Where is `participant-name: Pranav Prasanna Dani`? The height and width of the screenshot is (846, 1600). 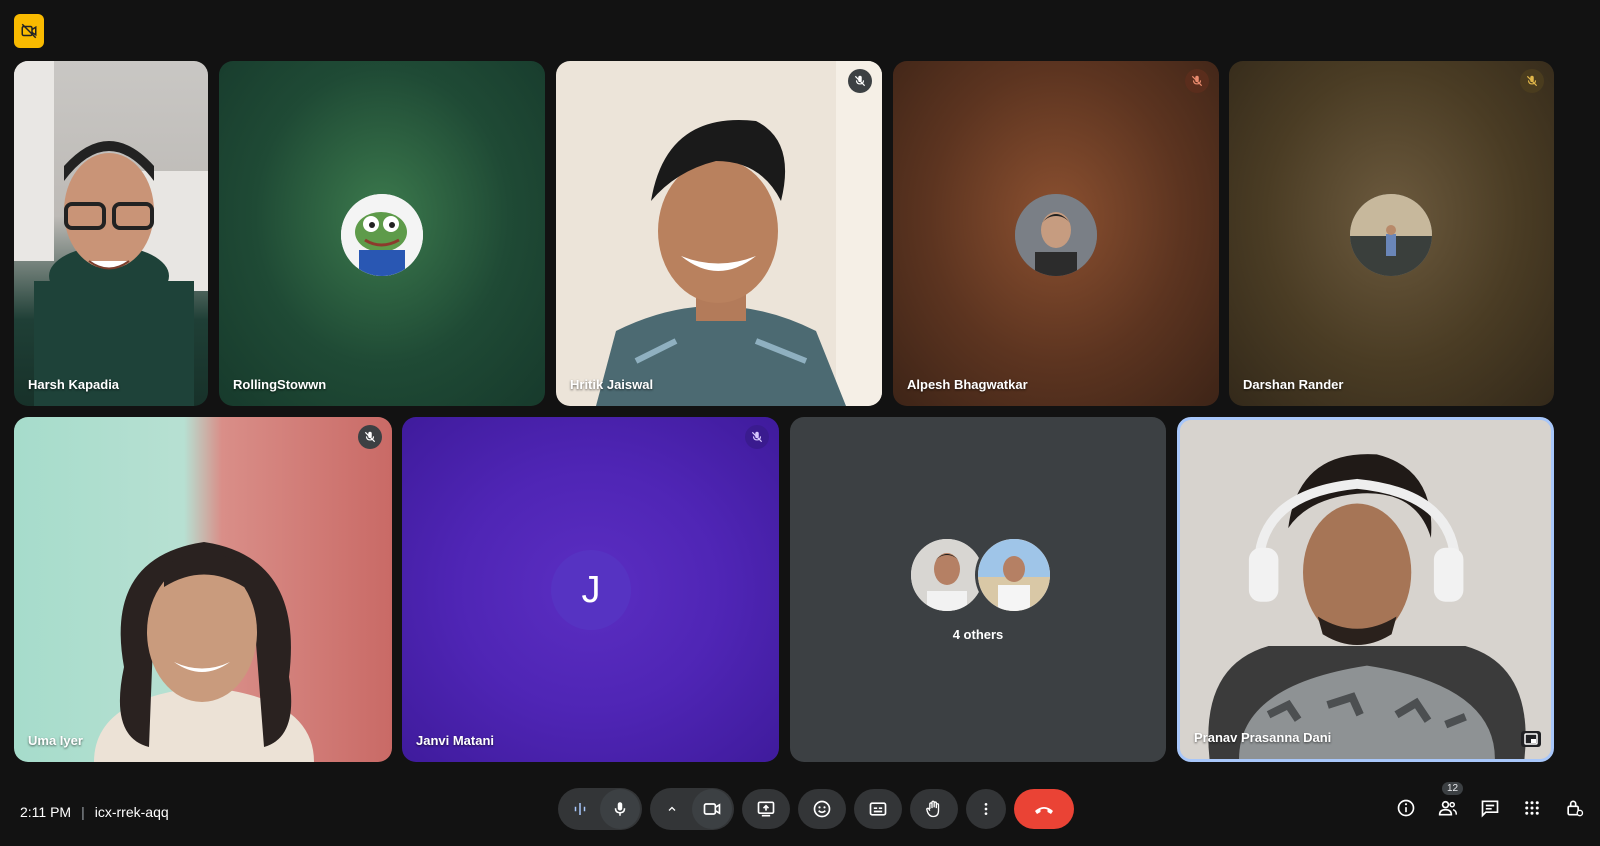
participant-name: Pranav Prasanna Dani is located at coordinates (1263, 737).